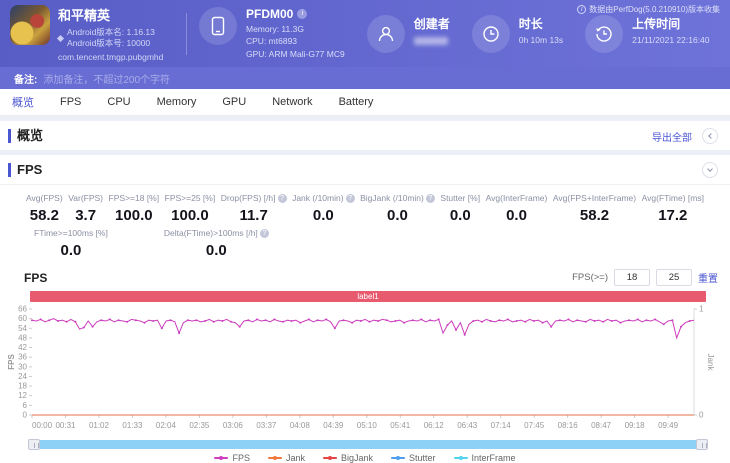 Image resolution: width=730 pixels, height=463 pixels. Describe the element at coordinates (22, 366) in the screenshot. I see `svg-text: 30` at that location.